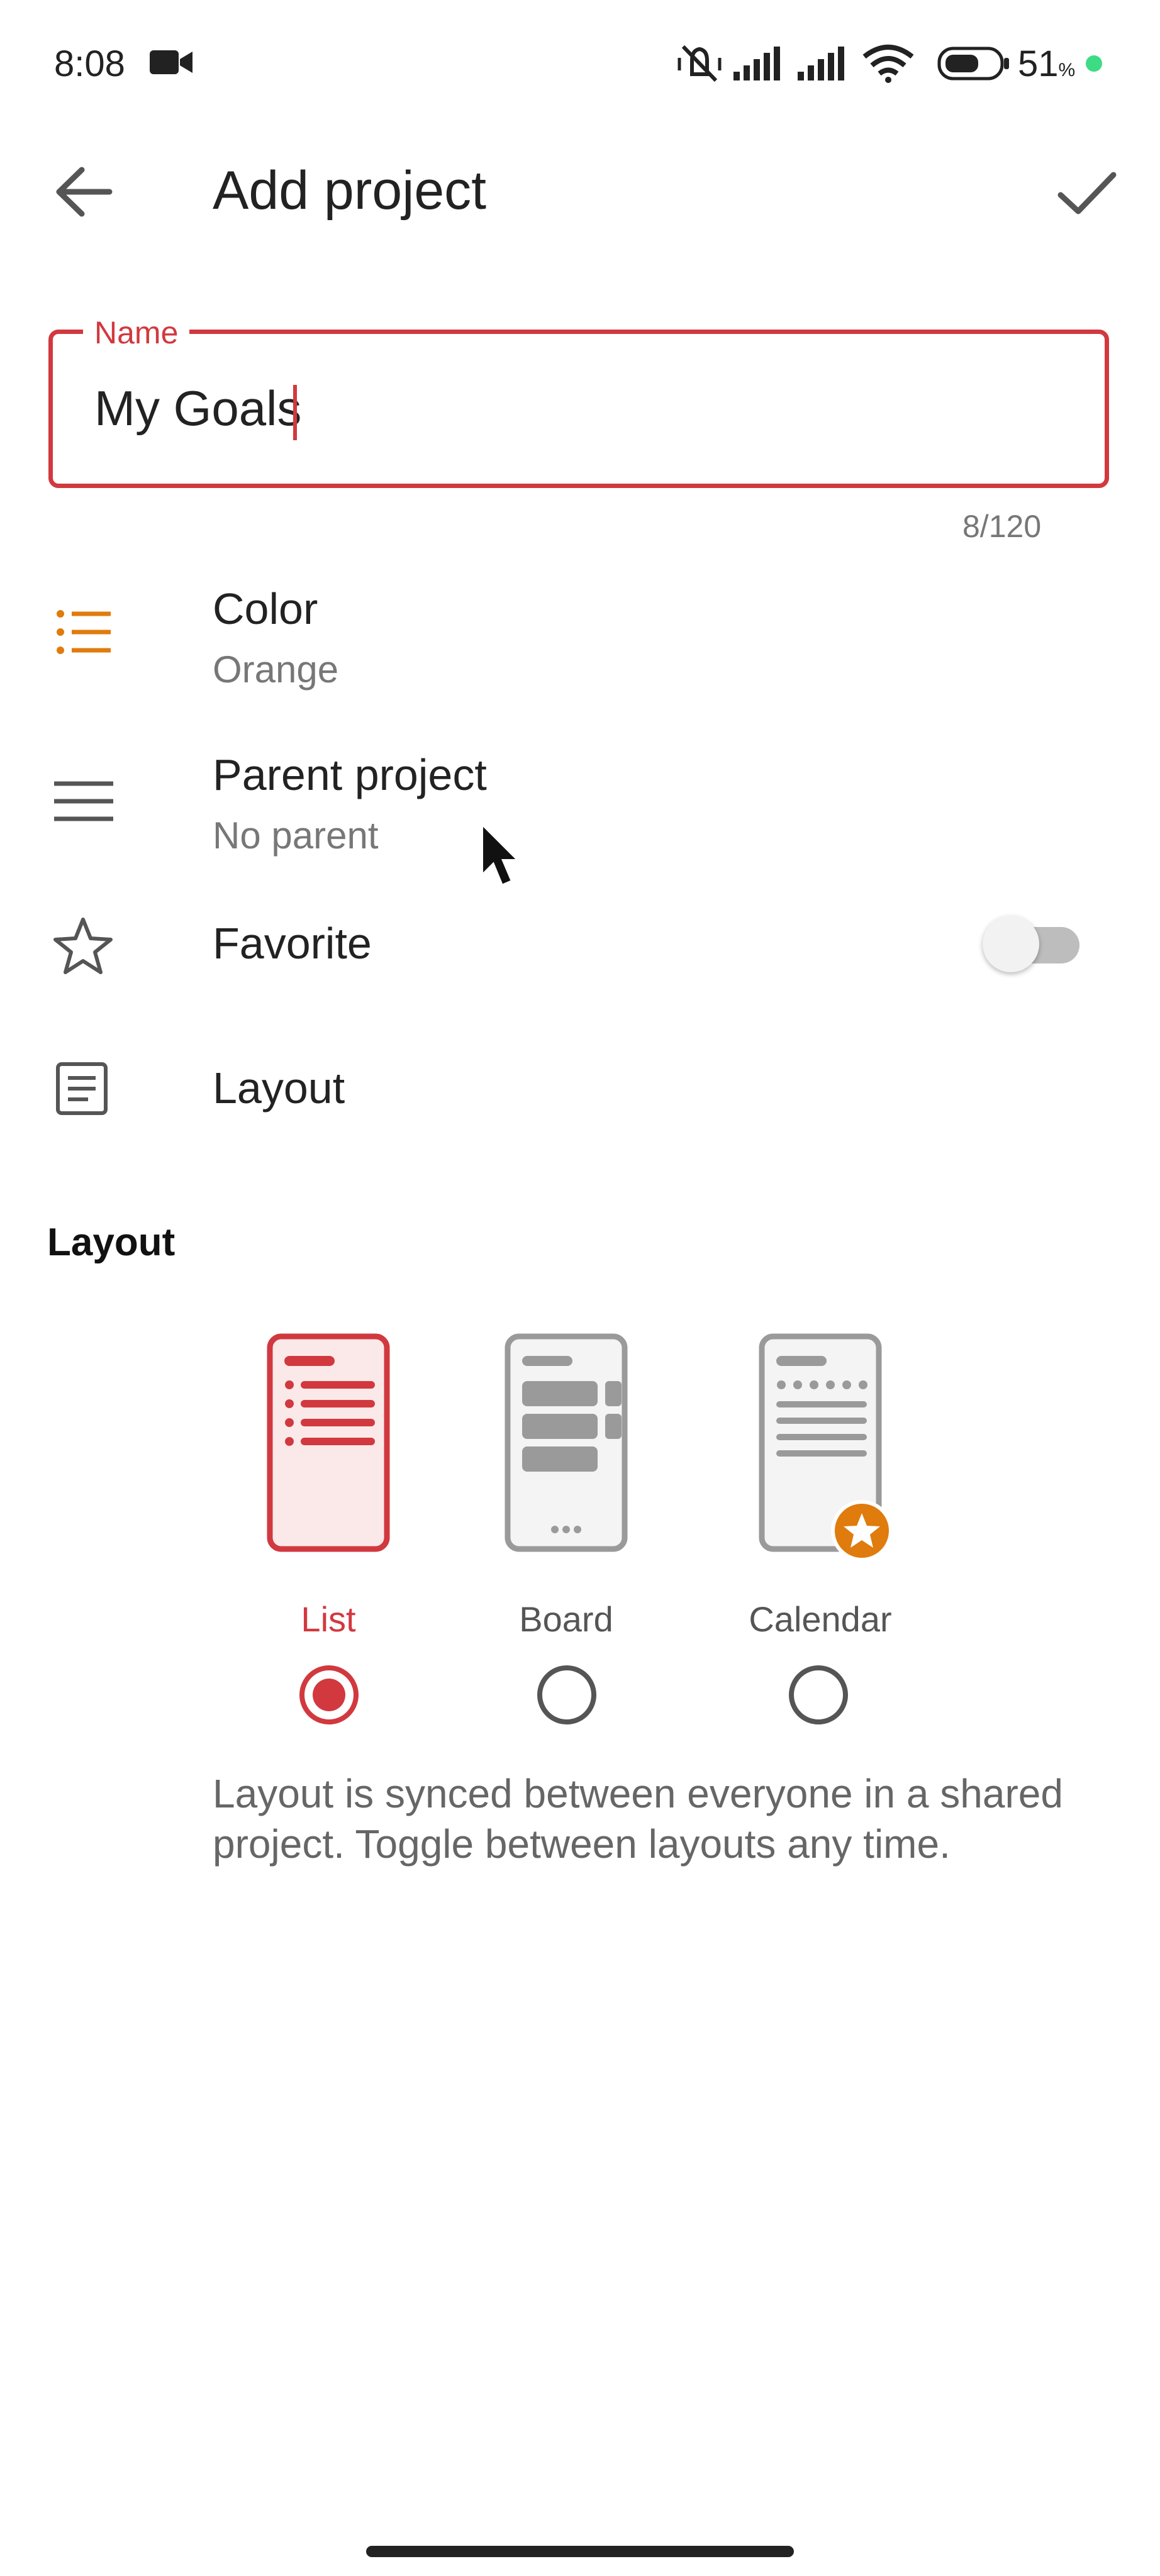 The image size is (1160, 2576). Describe the element at coordinates (700, 64) in the screenshot. I see `muted-vibrate-icon` at that location.